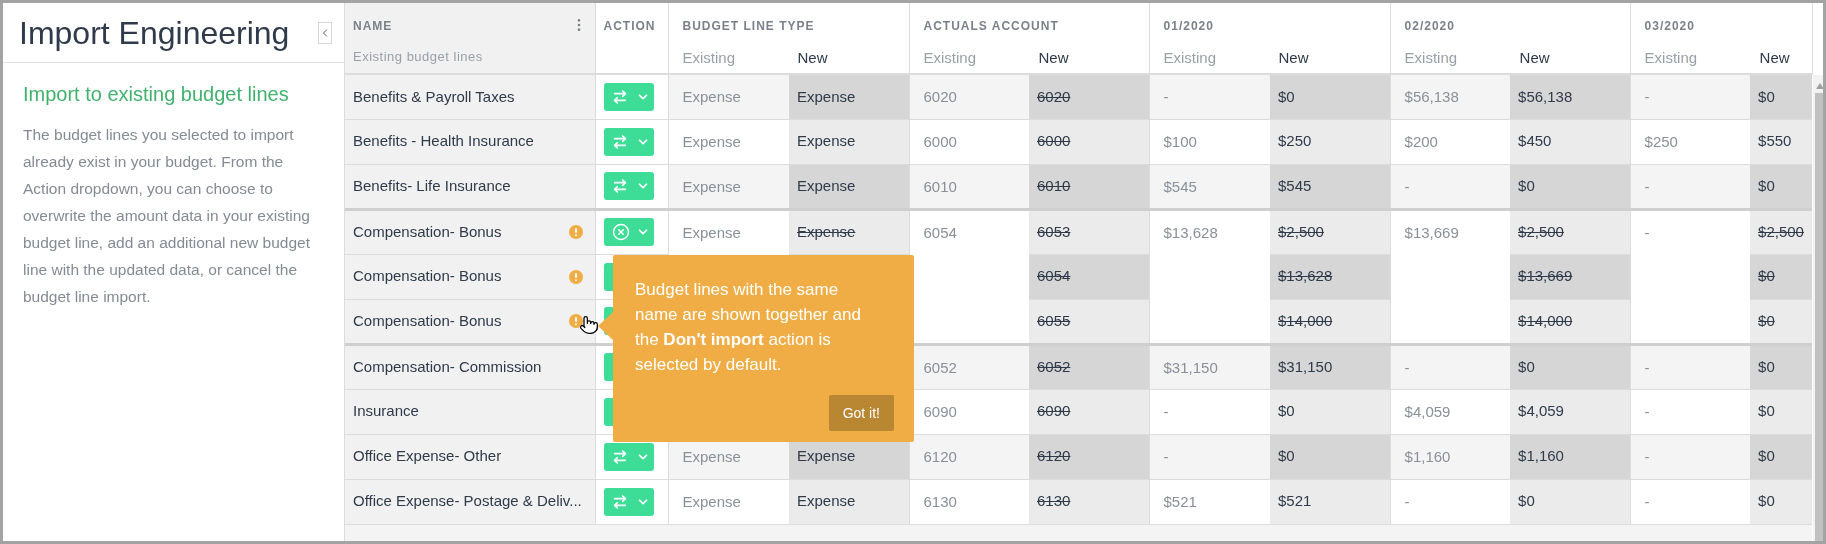 The width and height of the screenshot is (1826, 544). Describe the element at coordinates (1819, 86) in the screenshot. I see `scroll-up-icon` at that location.